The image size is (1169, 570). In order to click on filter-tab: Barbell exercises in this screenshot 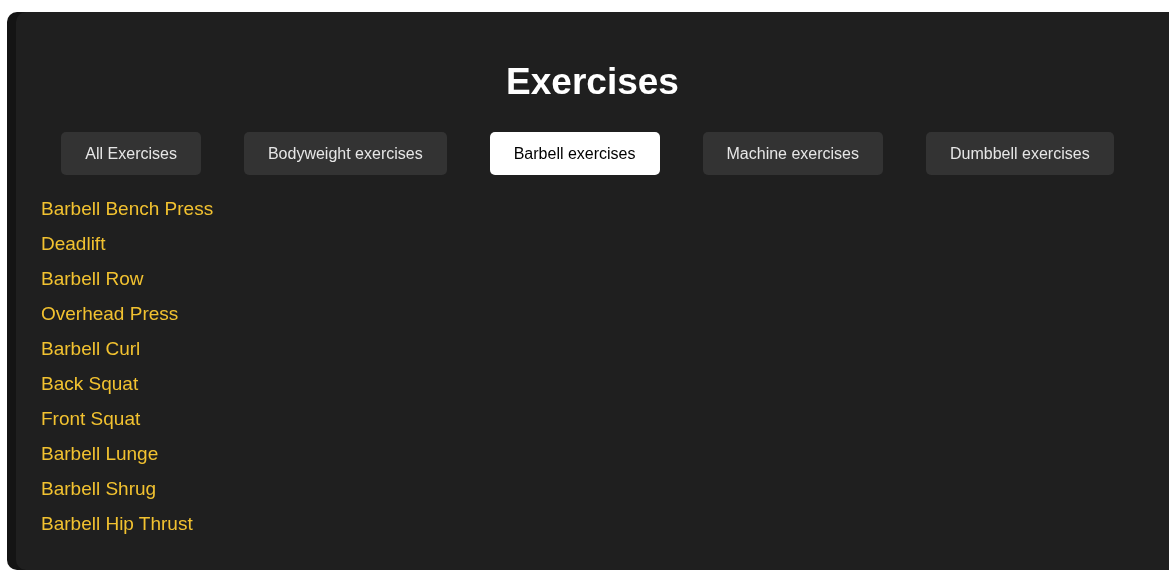, I will do `click(574, 154)`.